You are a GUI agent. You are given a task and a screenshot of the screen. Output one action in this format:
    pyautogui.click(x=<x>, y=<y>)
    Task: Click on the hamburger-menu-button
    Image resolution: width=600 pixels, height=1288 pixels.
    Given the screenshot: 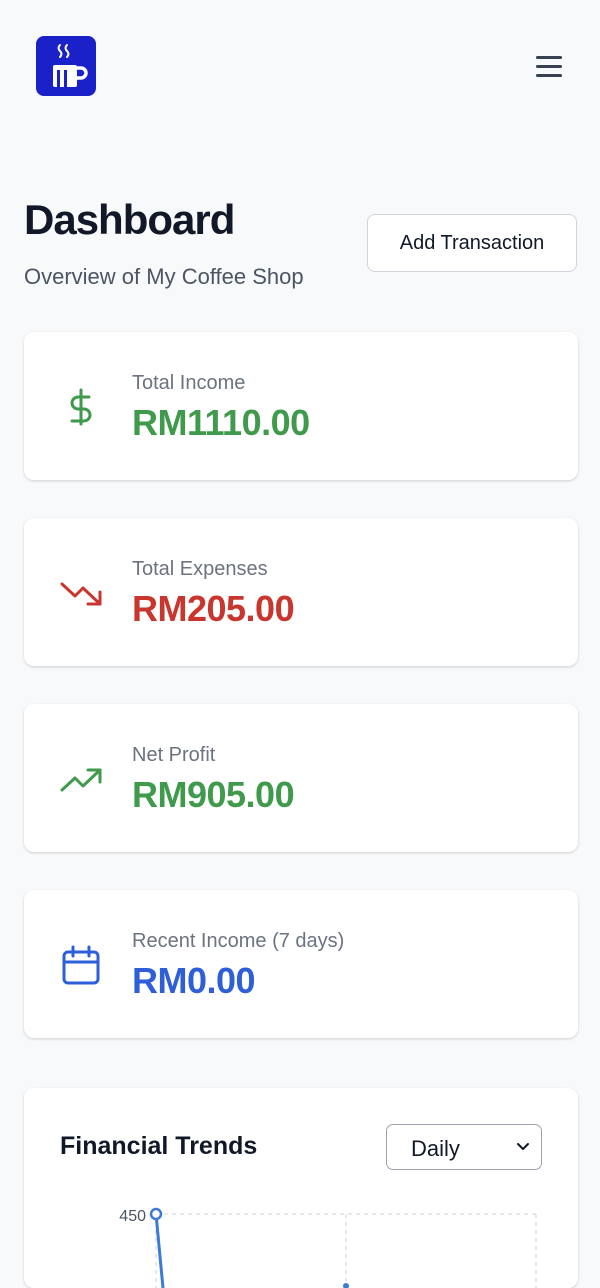 What is the action you would take?
    pyautogui.click(x=549, y=67)
    